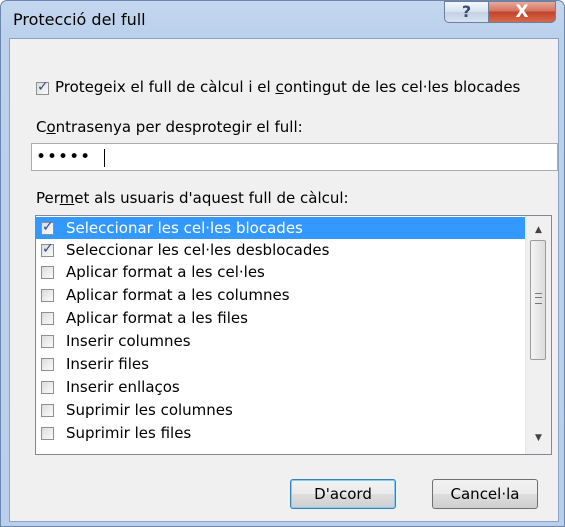  What do you see at coordinates (281, 318) in the screenshot?
I see `list-item: Aplicar format a les files` at bounding box center [281, 318].